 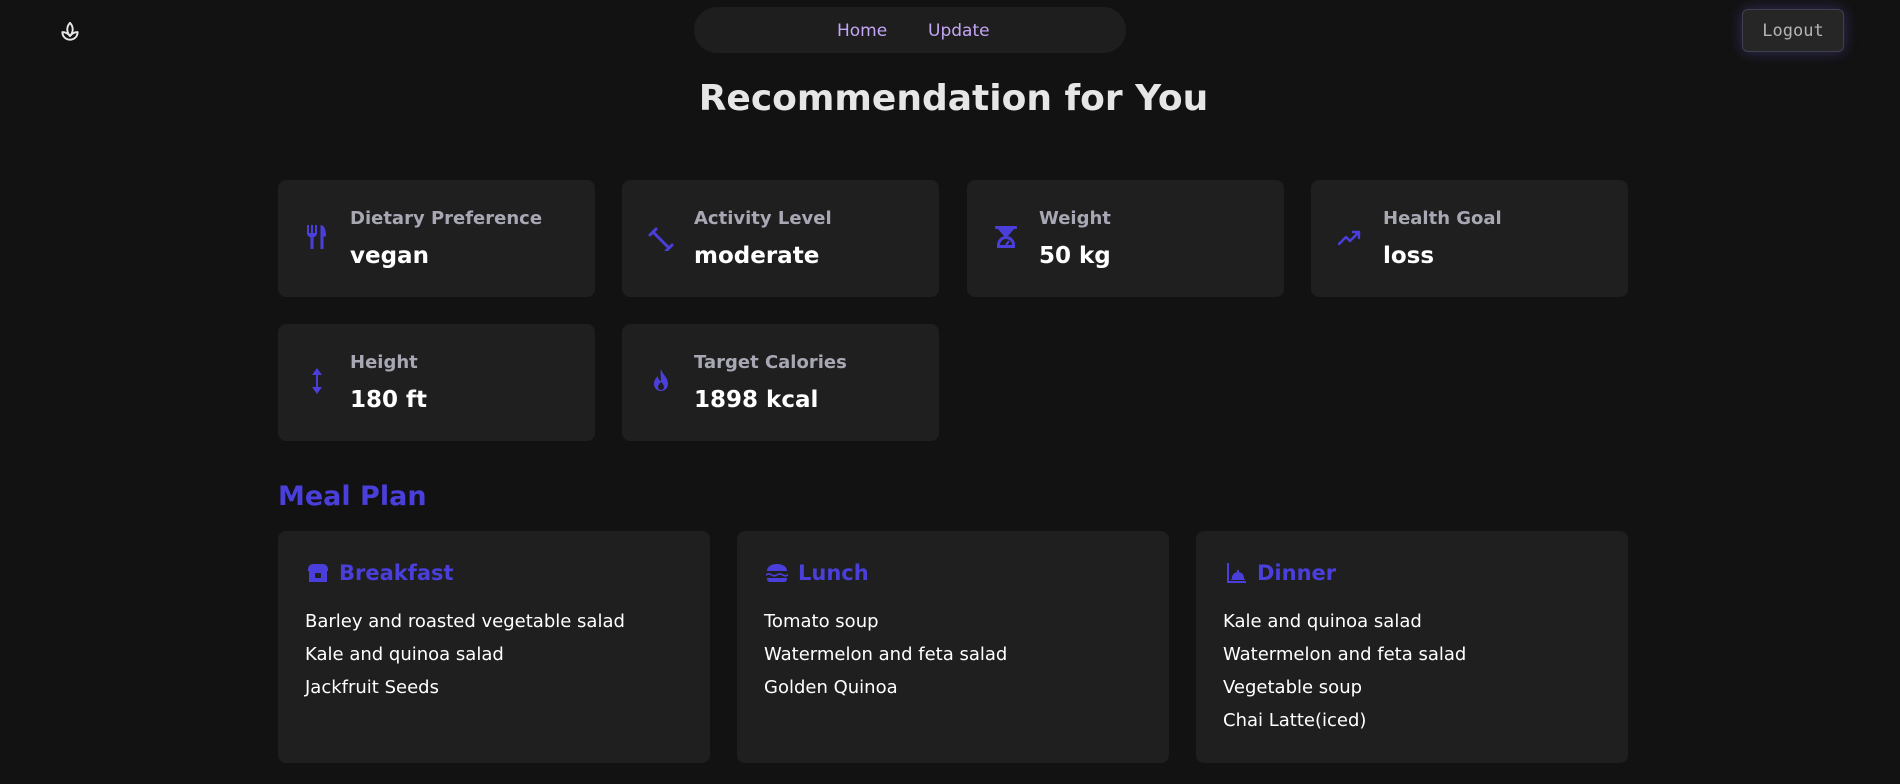 I want to click on meal-card-header: Lunch, so click(x=817, y=573).